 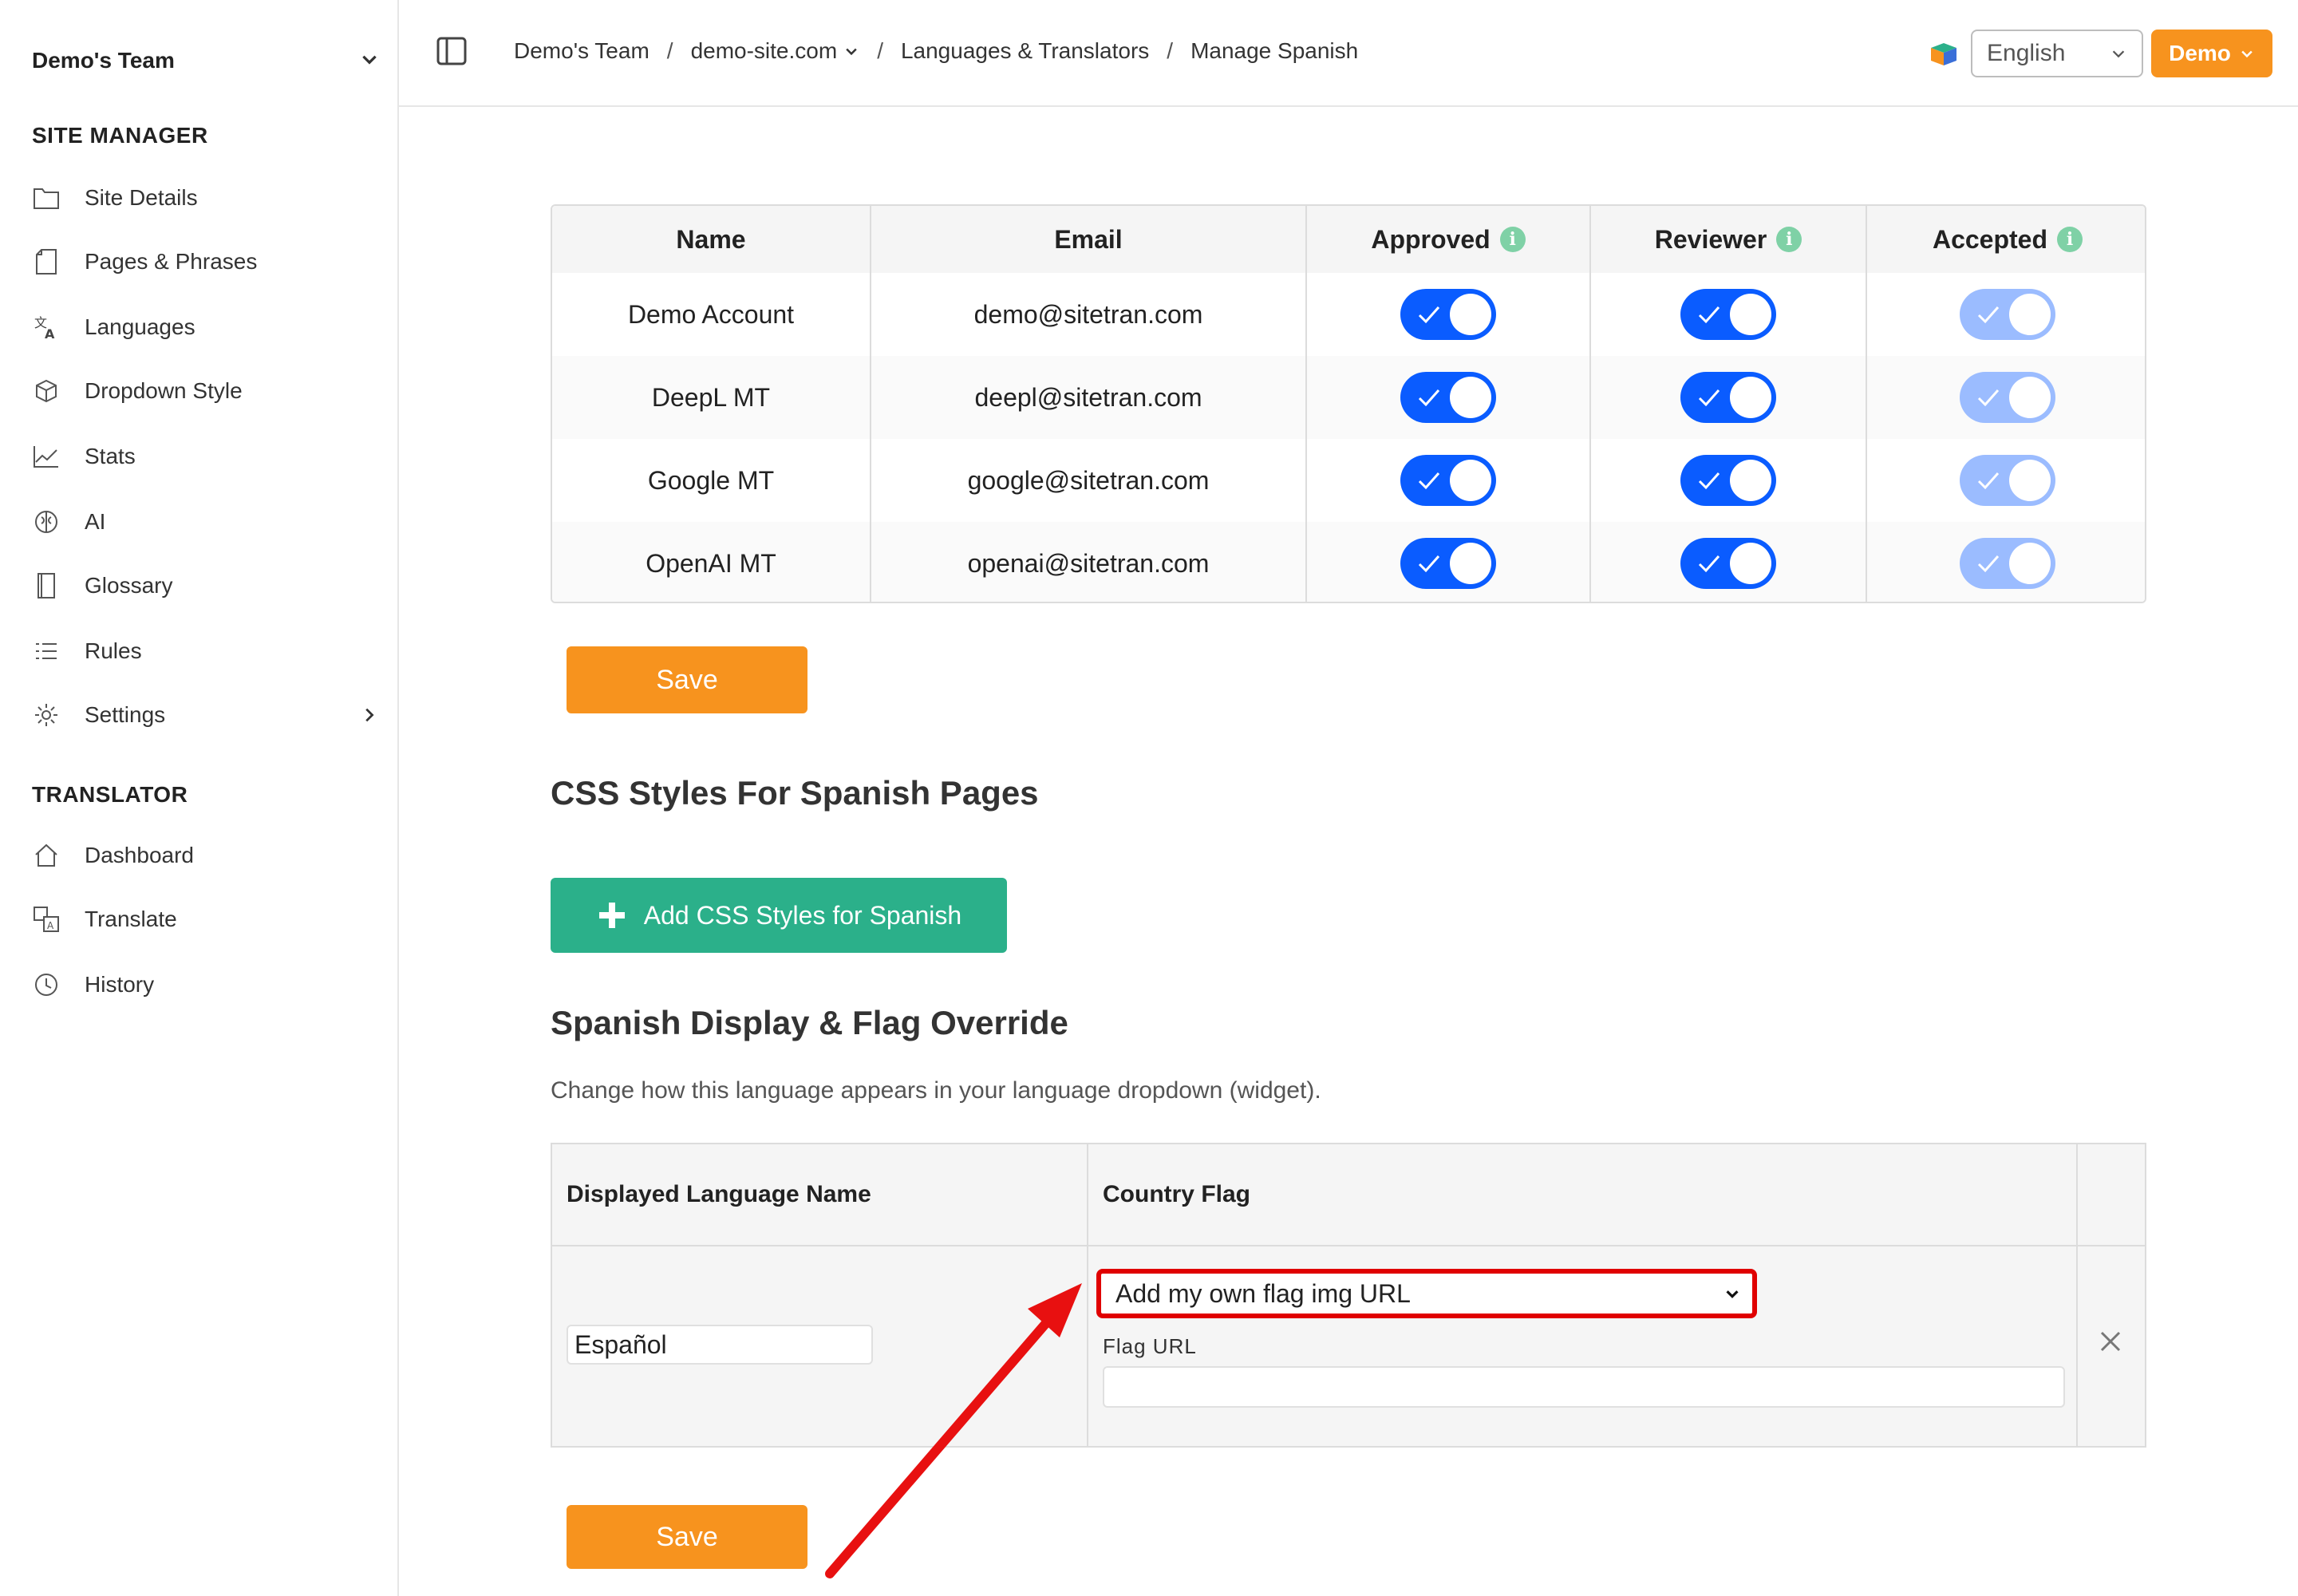 What do you see at coordinates (1711, 239) in the screenshot?
I see `header-label: Reviewer` at bounding box center [1711, 239].